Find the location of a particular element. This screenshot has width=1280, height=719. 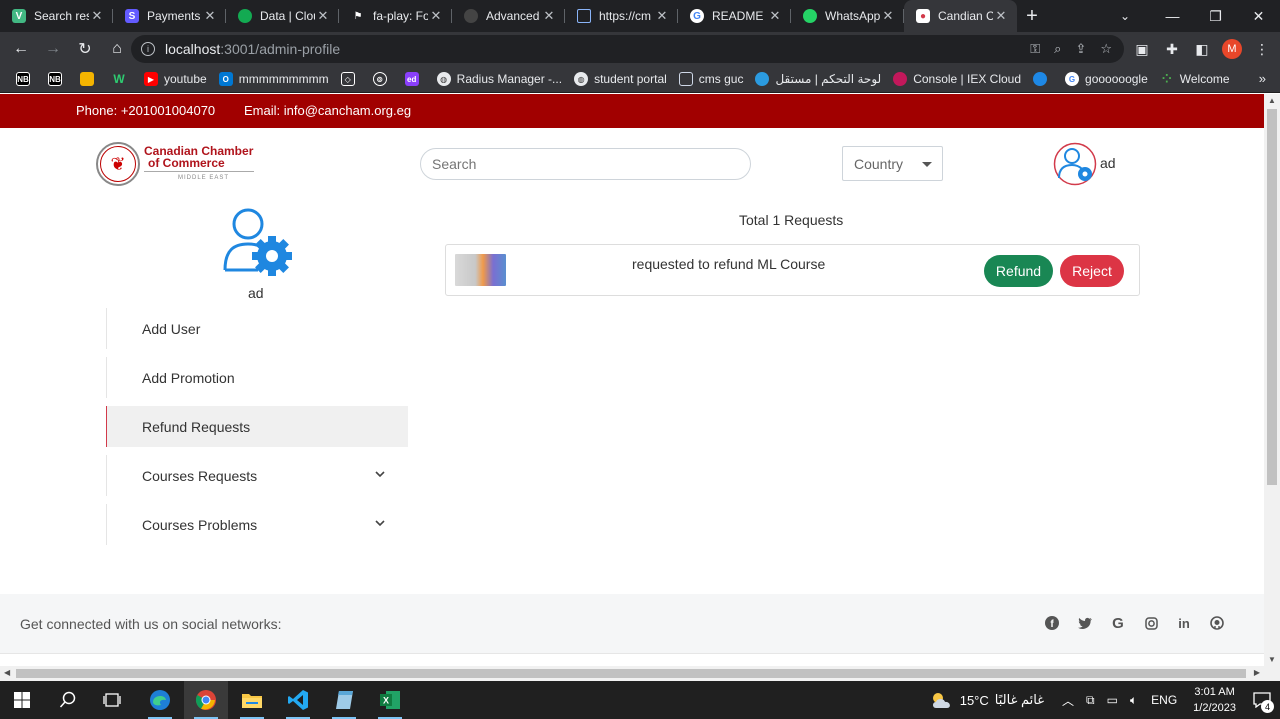

refund-button: Refund is located at coordinates (1018, 271).